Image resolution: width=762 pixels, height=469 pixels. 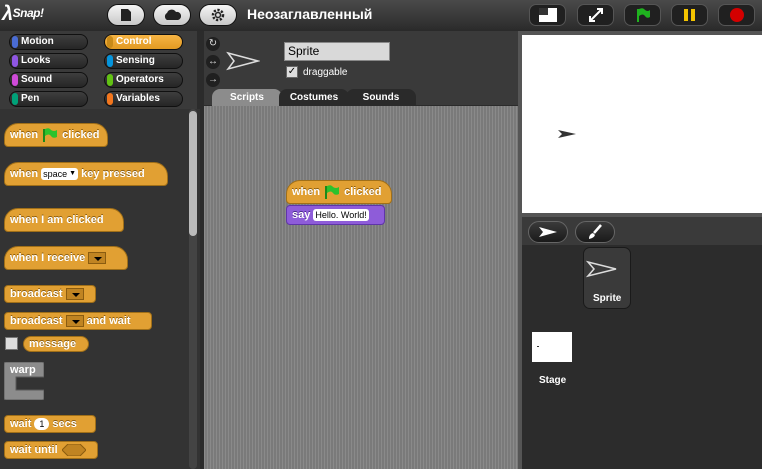 I want to click on add-turtle-sprite-button, so click(x=548, y=232).